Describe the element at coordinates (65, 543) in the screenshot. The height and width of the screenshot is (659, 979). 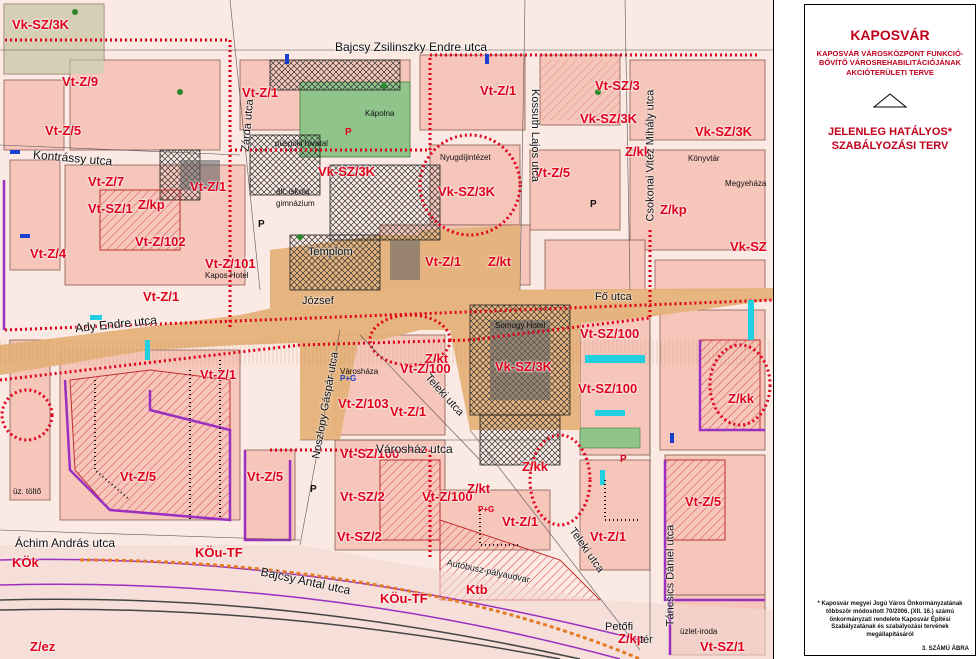
I see `street-label: Áchim András utca` at that location.